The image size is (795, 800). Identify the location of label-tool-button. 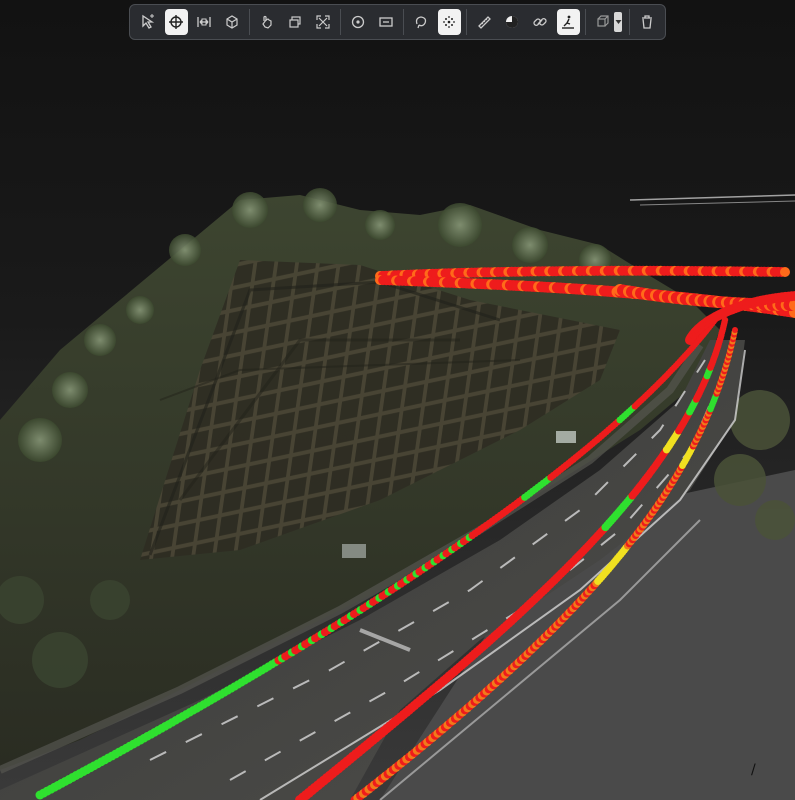
(386, 22).